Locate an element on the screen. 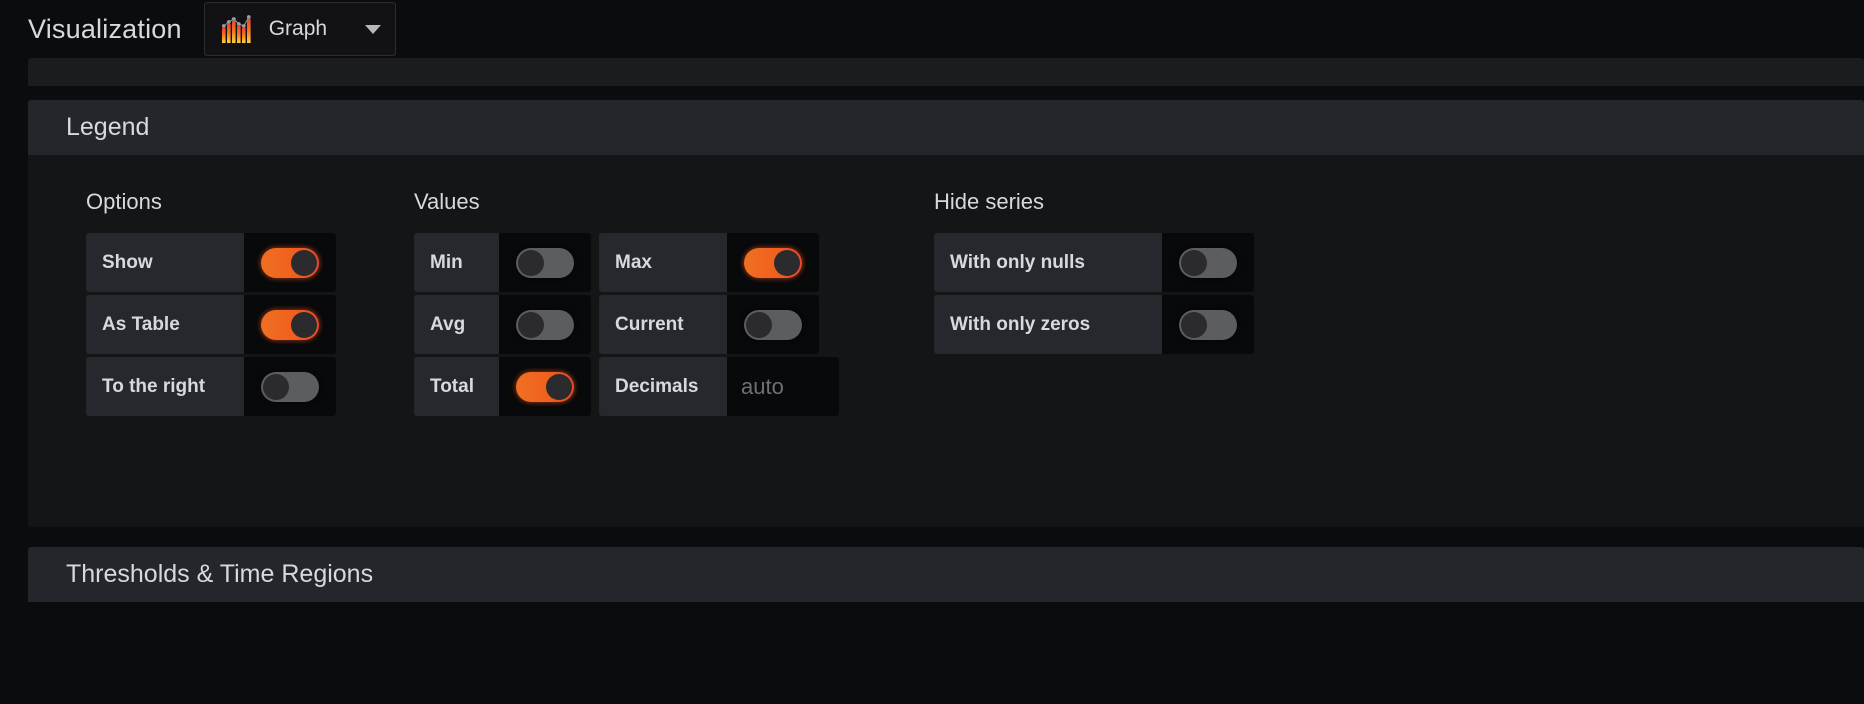 This screenshot has width=1864, height=704. field-legend-as-table: As Table is located at coordinates (211, 324).